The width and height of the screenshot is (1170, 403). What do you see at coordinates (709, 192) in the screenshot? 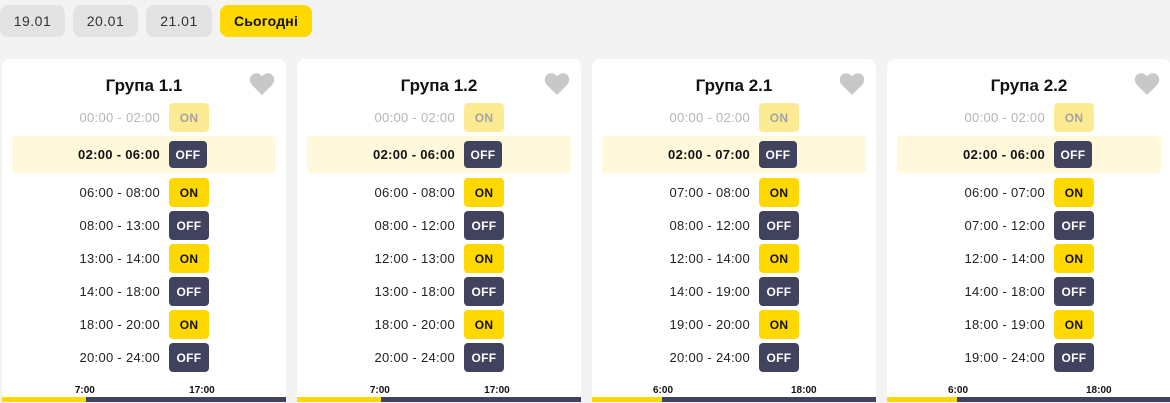
I see `time-range: 07:00 - 08:00` at bounding box center [709, 192].